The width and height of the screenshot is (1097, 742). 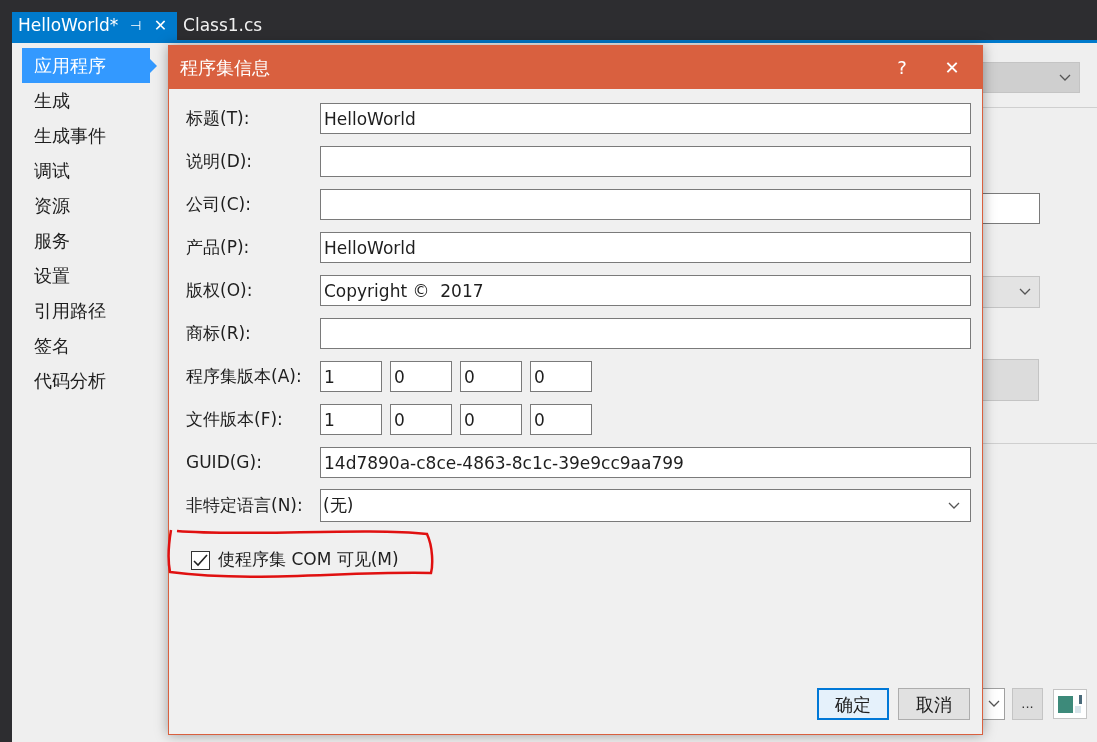 I want to click on sidebar-item: 生成, so click(x=86, y=100).